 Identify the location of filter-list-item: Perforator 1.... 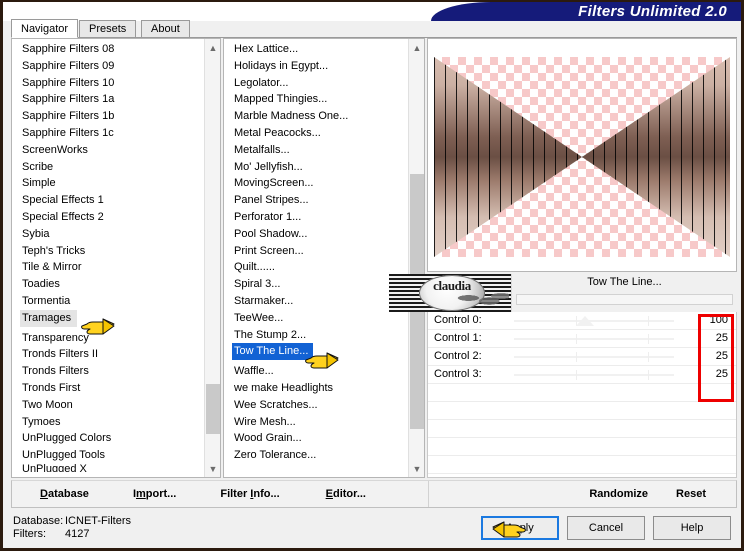
(319, 217).